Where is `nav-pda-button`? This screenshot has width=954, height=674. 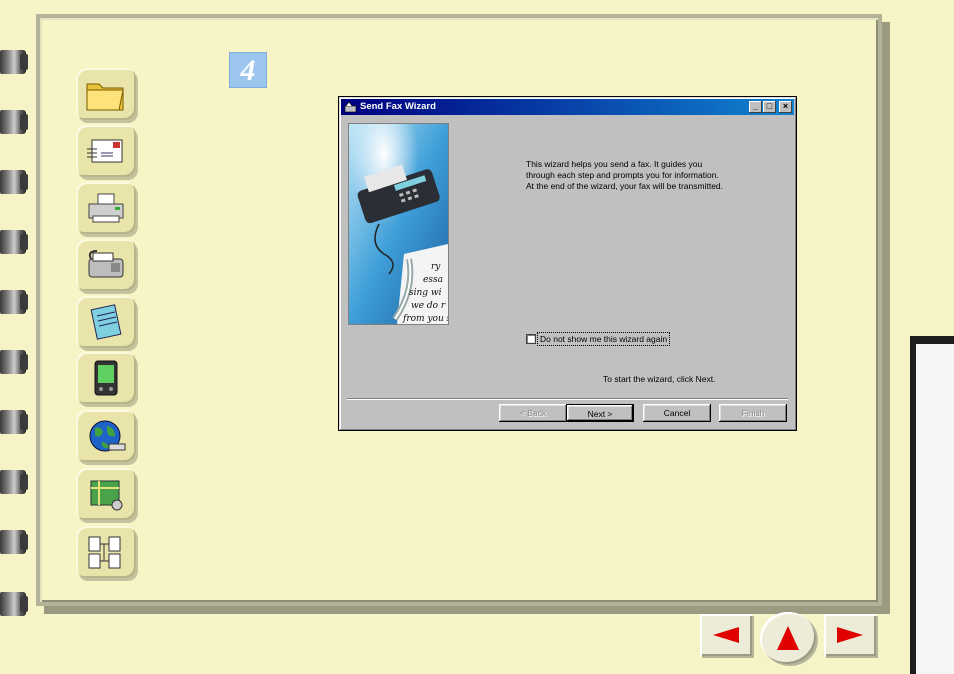
nav-pda-button is located at coordinates (106, 378).